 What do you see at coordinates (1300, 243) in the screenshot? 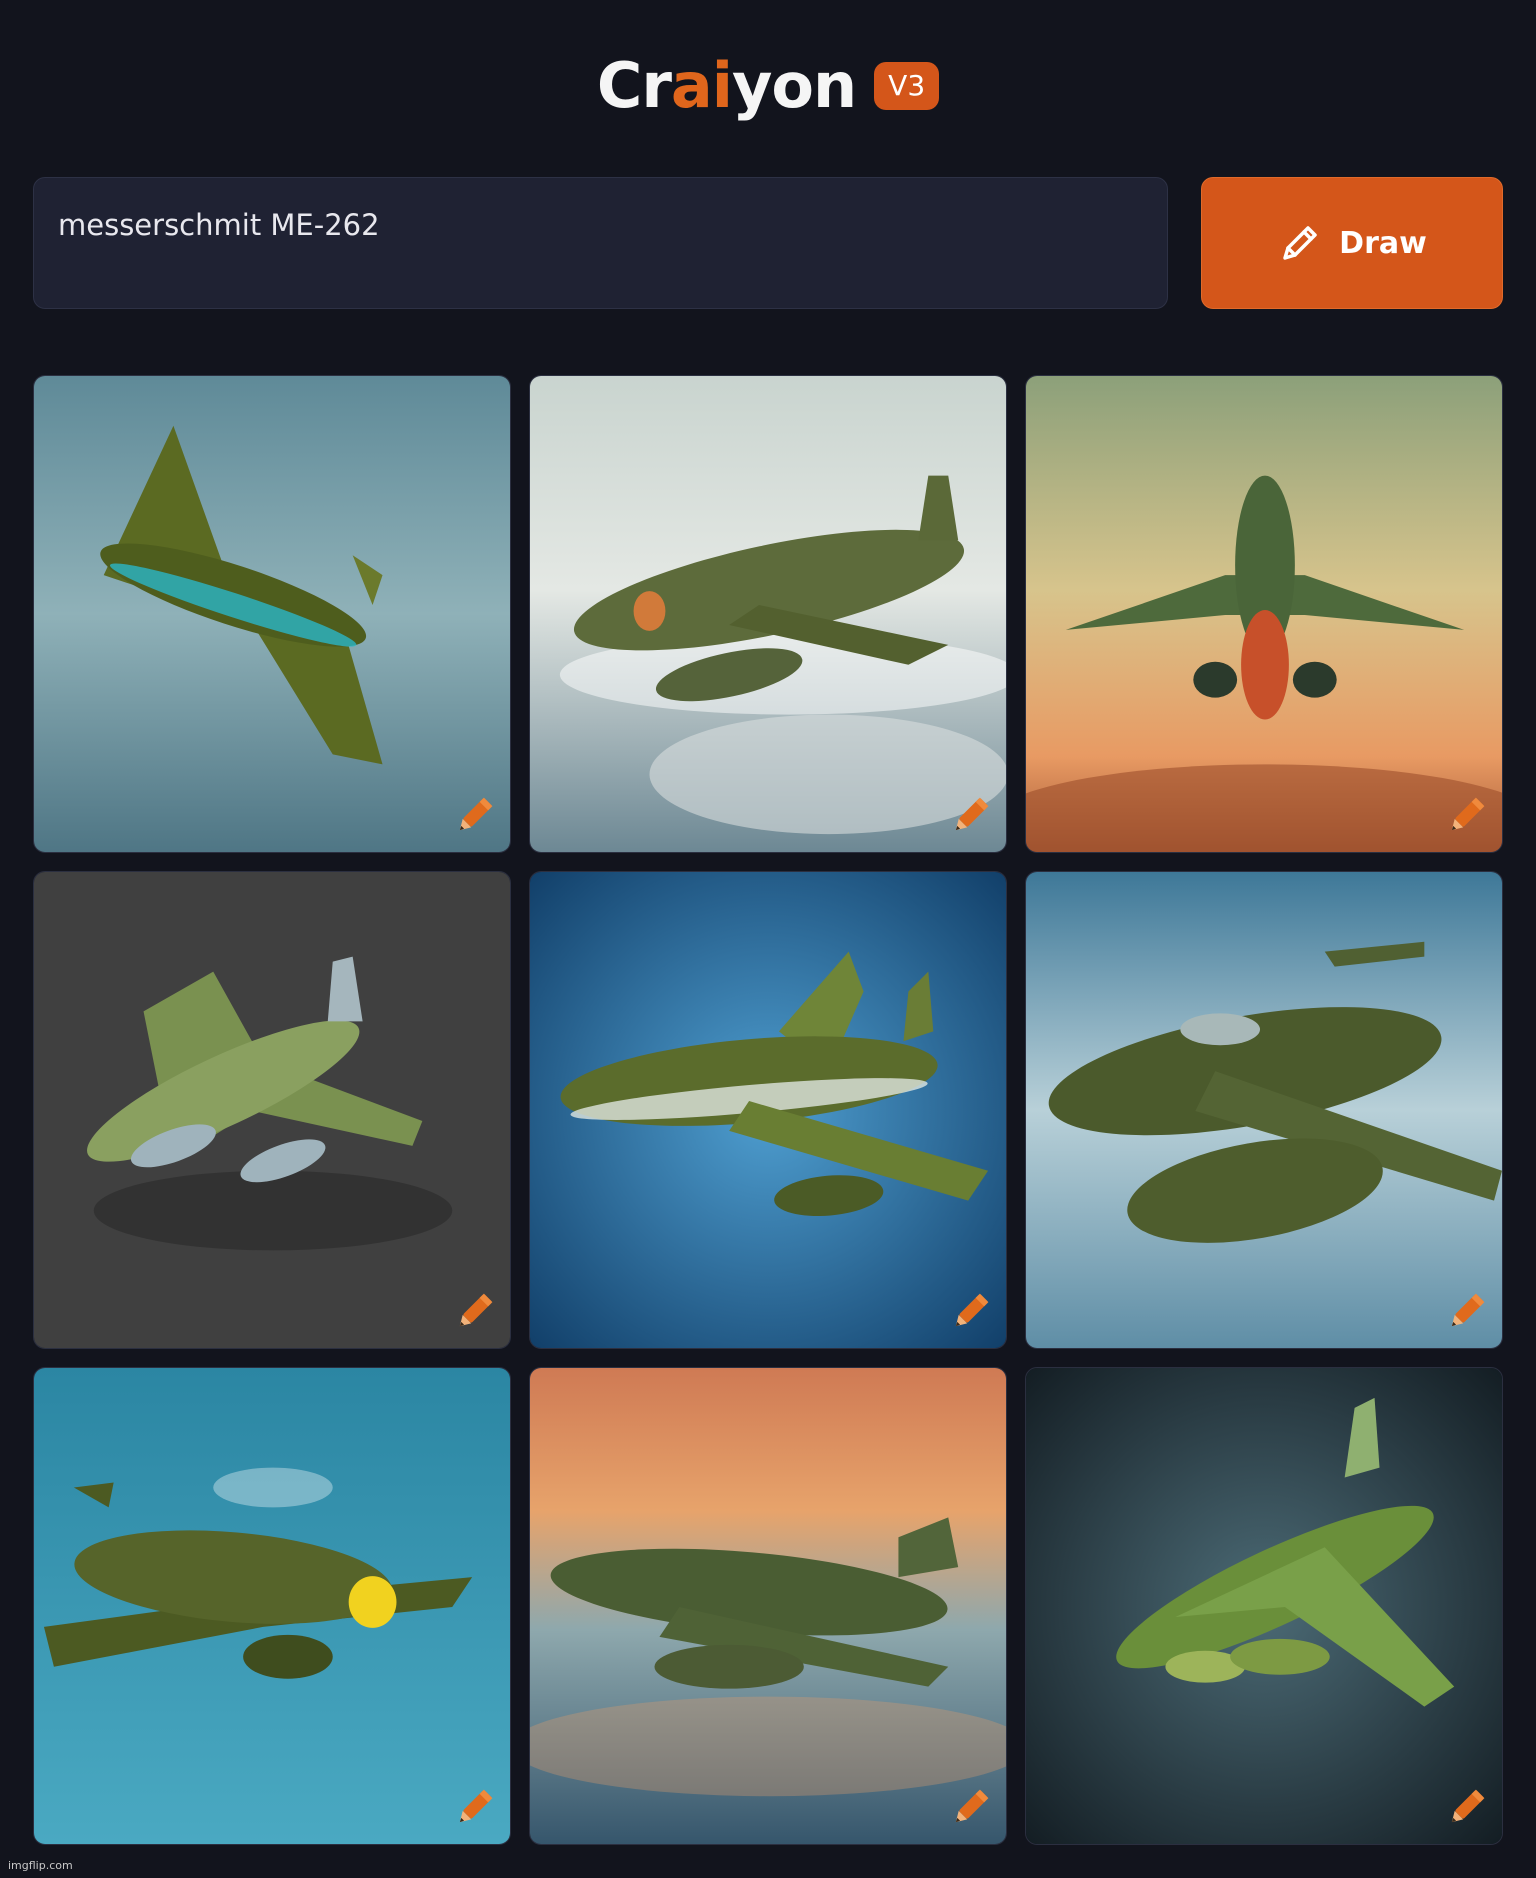
I see `pencil-icon` at bounding box center [1300, 243].